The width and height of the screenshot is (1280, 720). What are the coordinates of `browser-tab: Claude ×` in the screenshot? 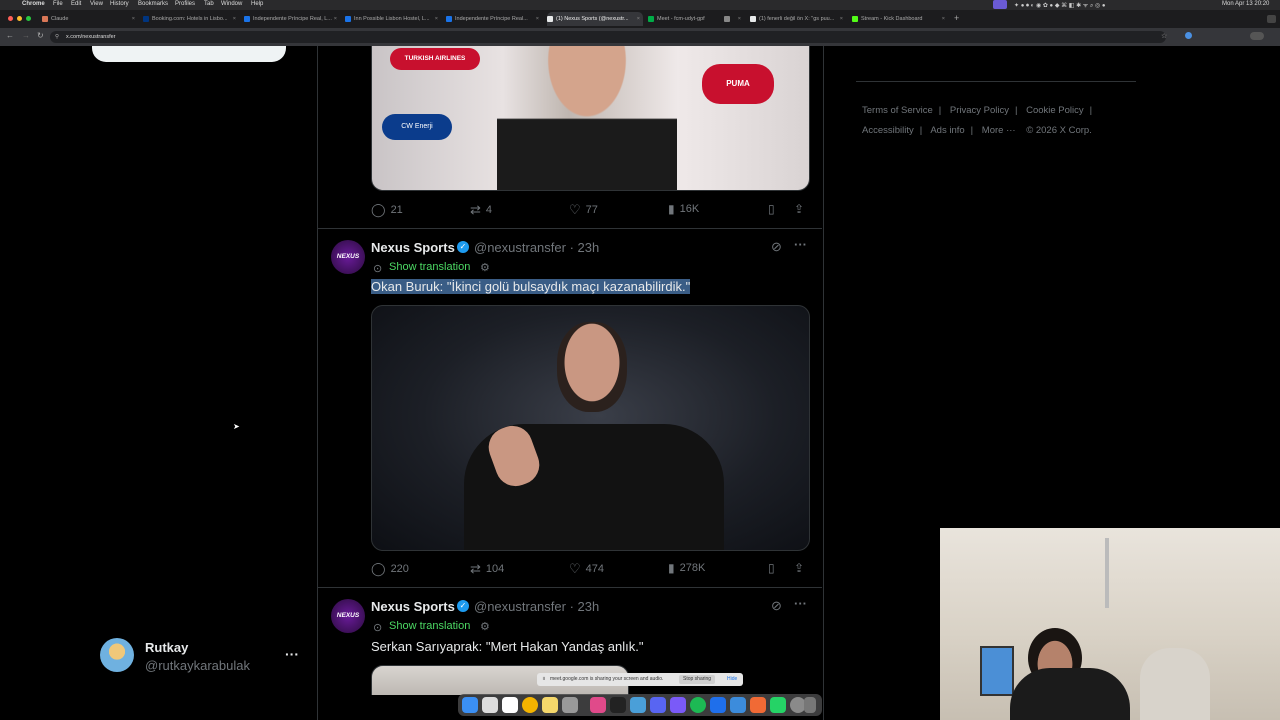 It's located at (90, 19).